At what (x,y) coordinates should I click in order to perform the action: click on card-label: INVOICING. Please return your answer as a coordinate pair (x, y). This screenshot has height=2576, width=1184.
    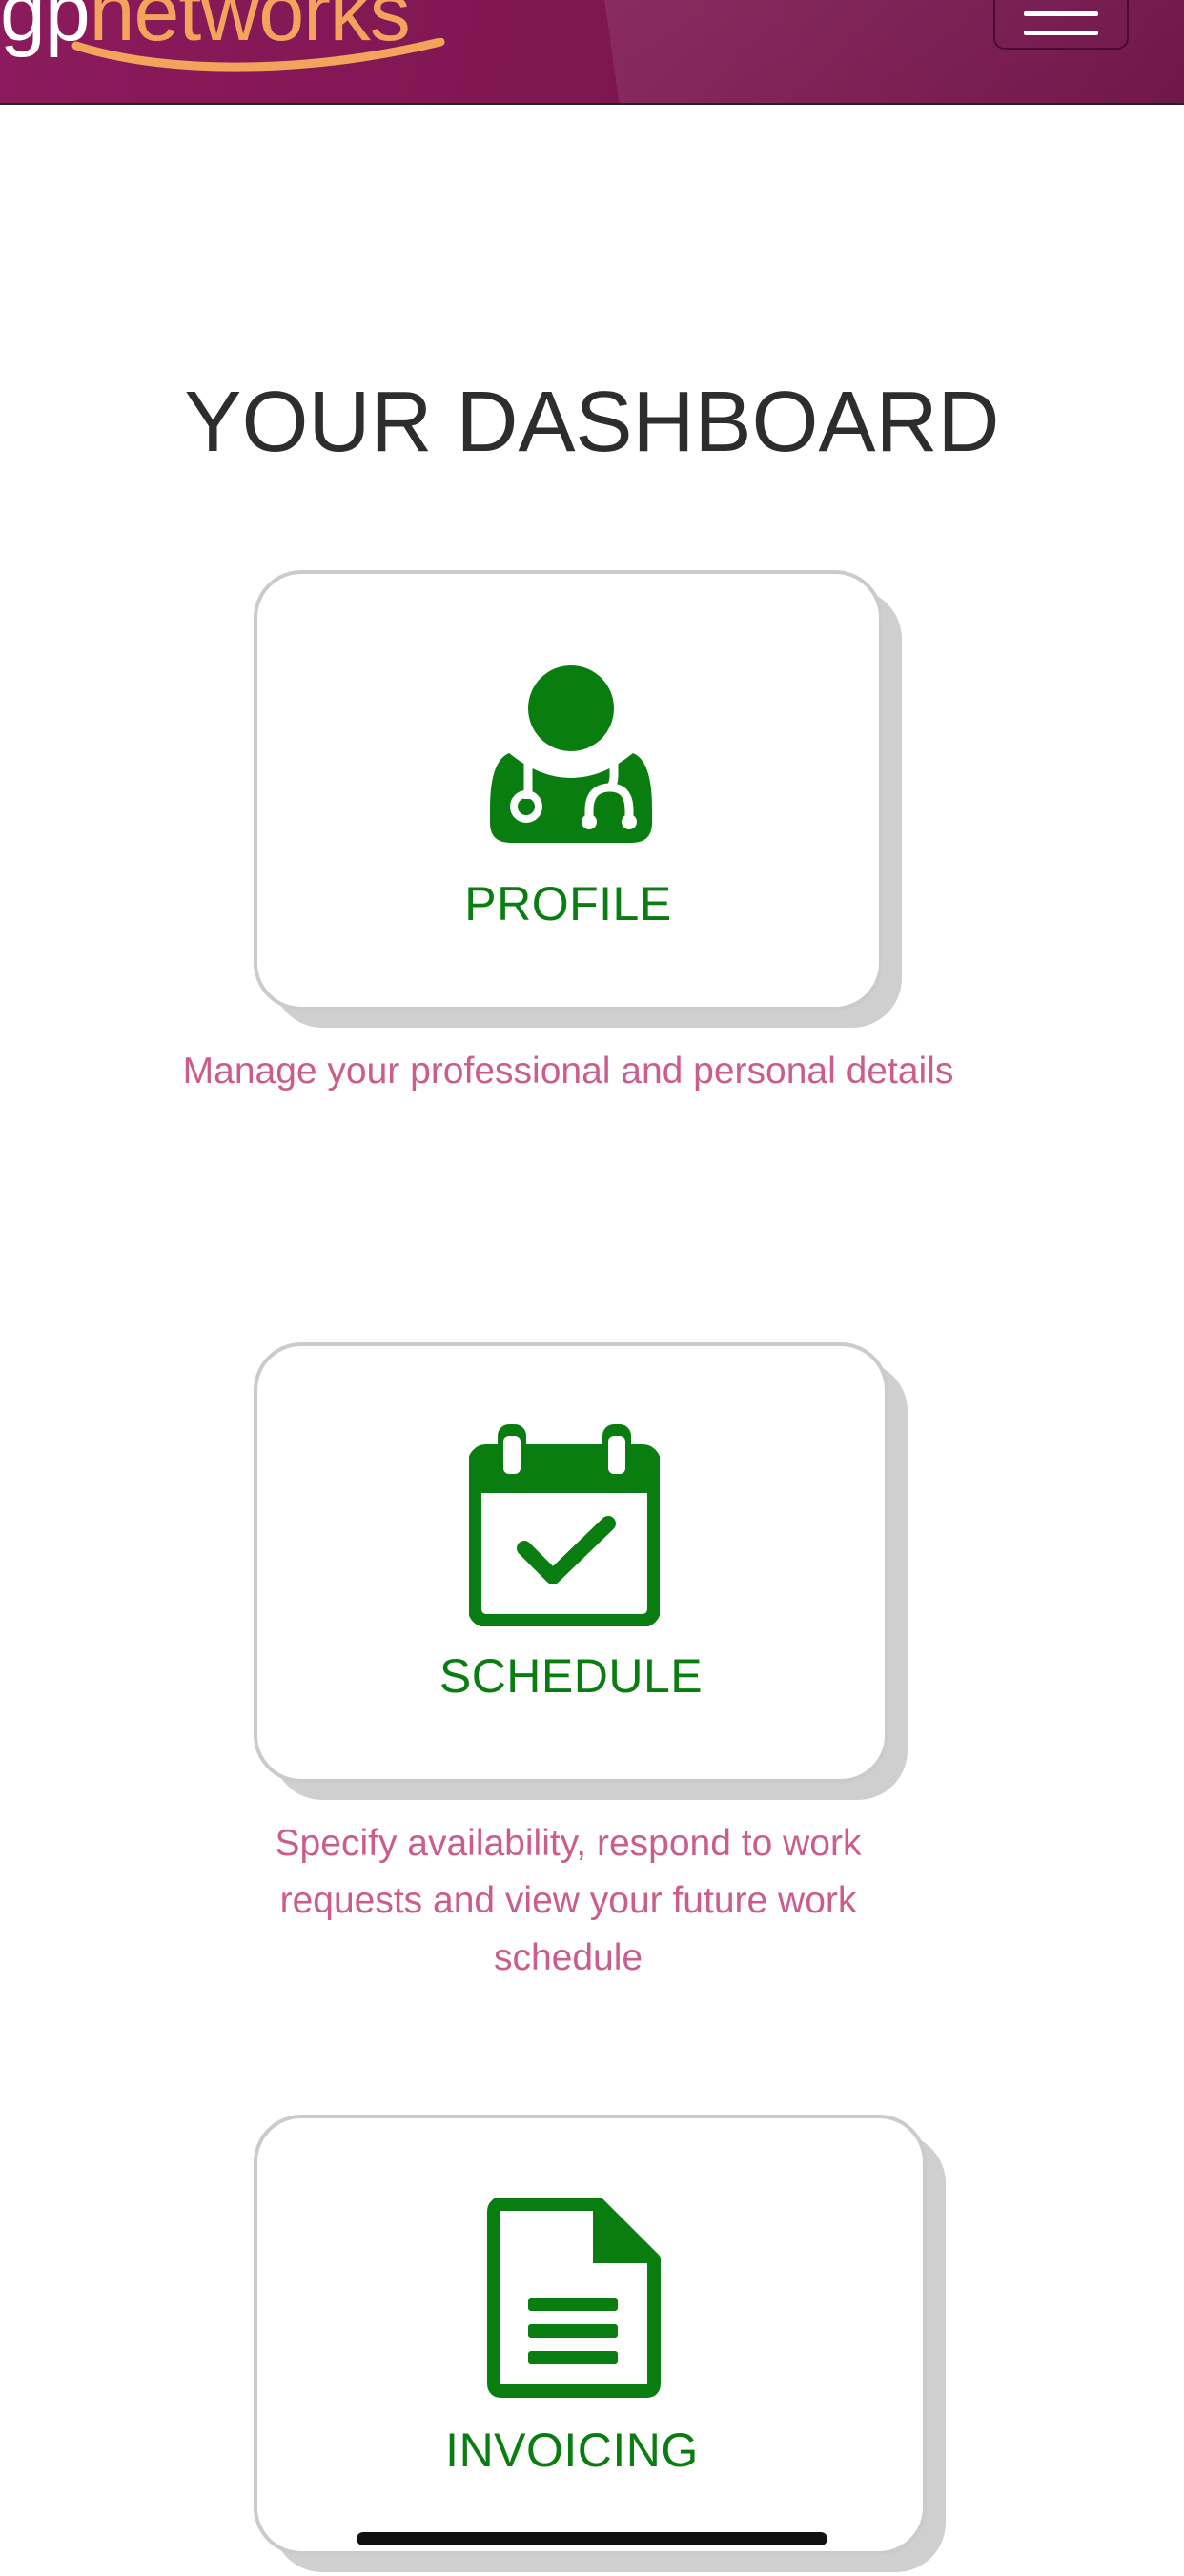
    Looking at the image, I should click on (572, 2450).